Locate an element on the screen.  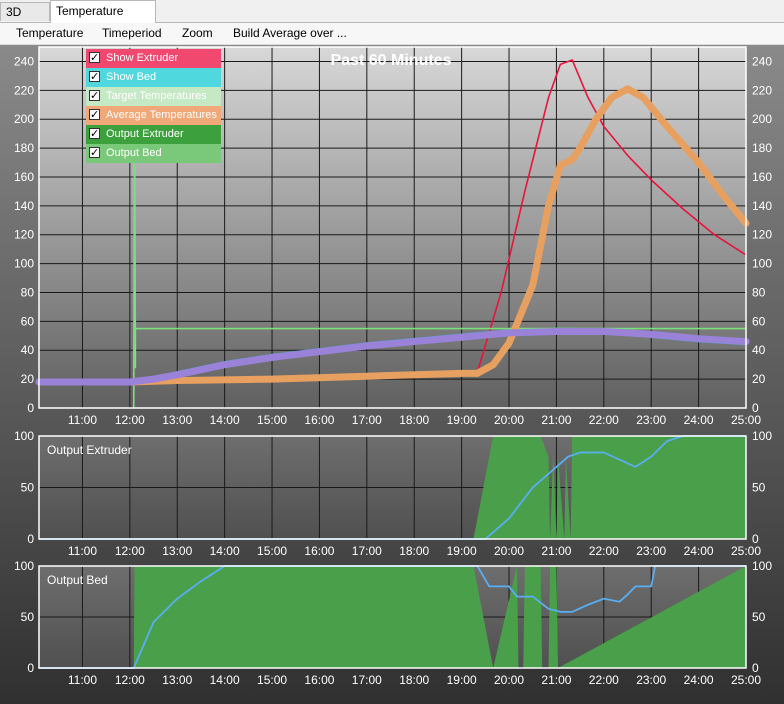
y-tick-label-right: 50 is located at coordinates (759, 617).